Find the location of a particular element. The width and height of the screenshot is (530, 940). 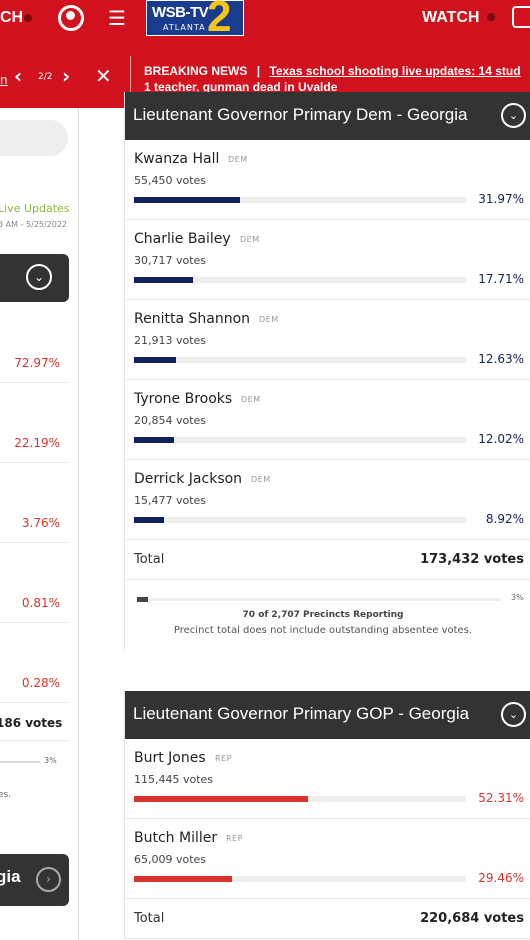

candidate-name: Derrick Jackson is located at coordinates (188, 479).